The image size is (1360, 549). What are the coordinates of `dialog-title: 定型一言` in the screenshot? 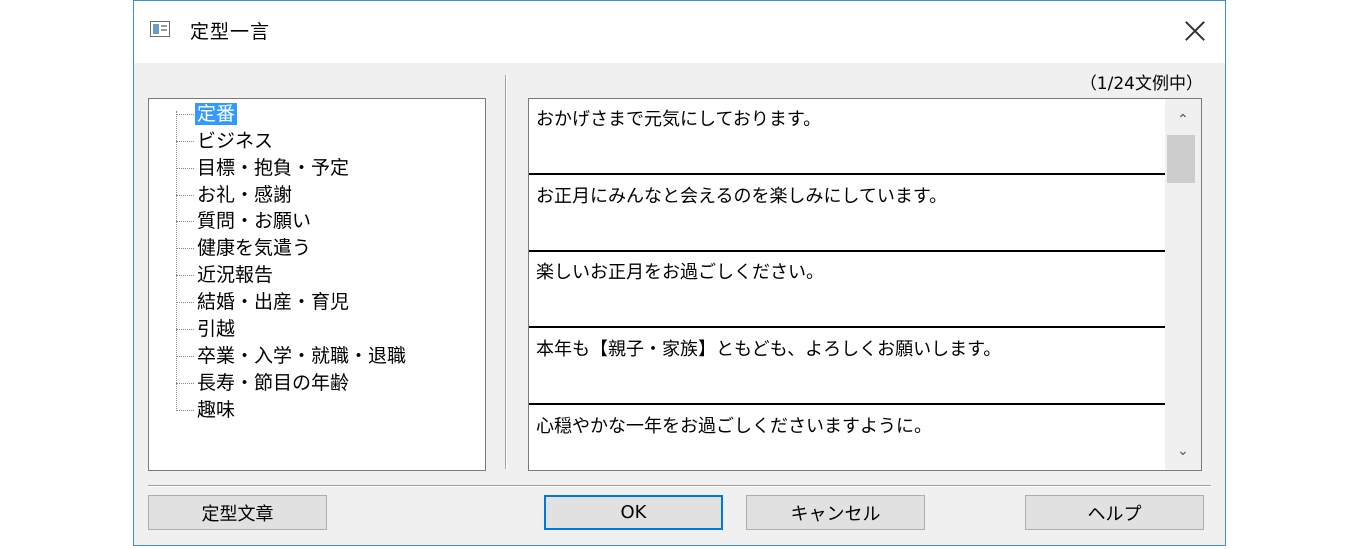 It's located at (230, 32).